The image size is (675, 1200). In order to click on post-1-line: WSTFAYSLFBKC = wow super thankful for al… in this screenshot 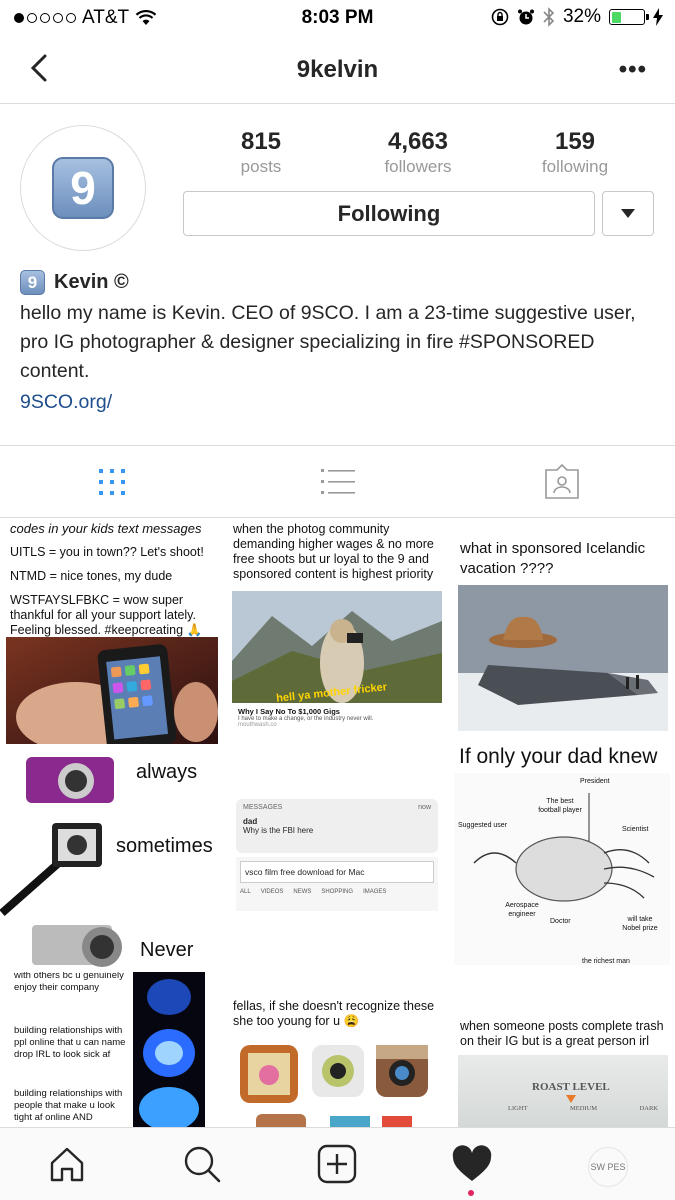, I will do `click(106, 615)`.